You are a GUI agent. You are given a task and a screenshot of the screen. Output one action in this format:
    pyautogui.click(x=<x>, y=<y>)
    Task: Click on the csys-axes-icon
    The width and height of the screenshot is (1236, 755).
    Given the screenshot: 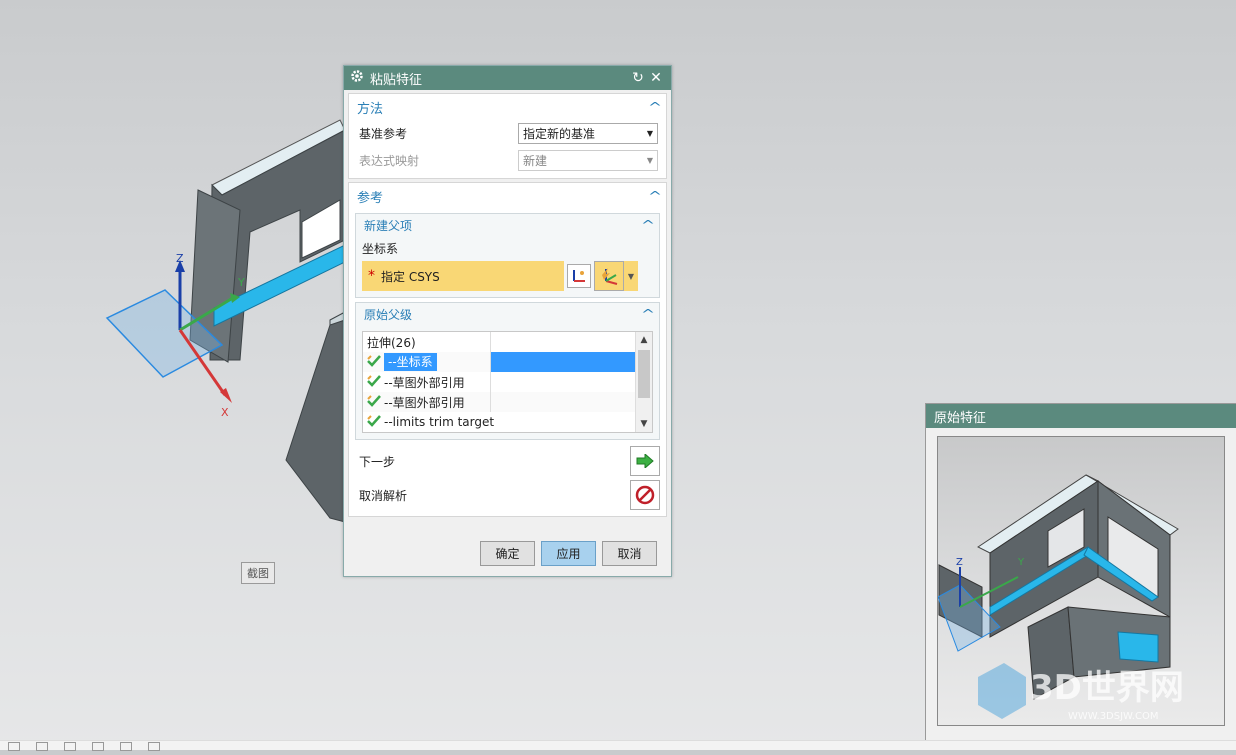 What is the action you would take?
    pyautogui.click(x=610, y=276)
    